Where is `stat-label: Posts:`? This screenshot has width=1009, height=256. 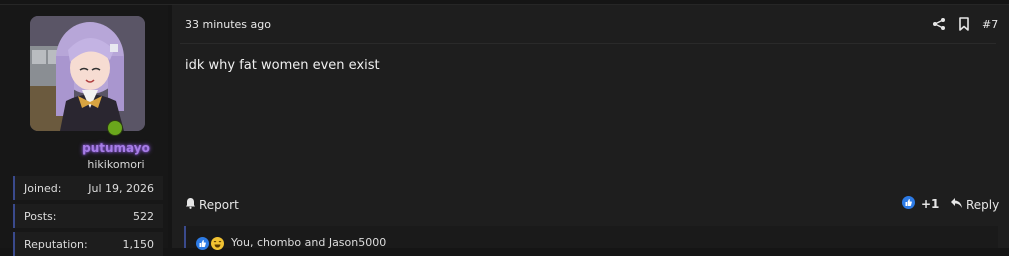
stat-label: Posts: is located at coordinates (40, 216).